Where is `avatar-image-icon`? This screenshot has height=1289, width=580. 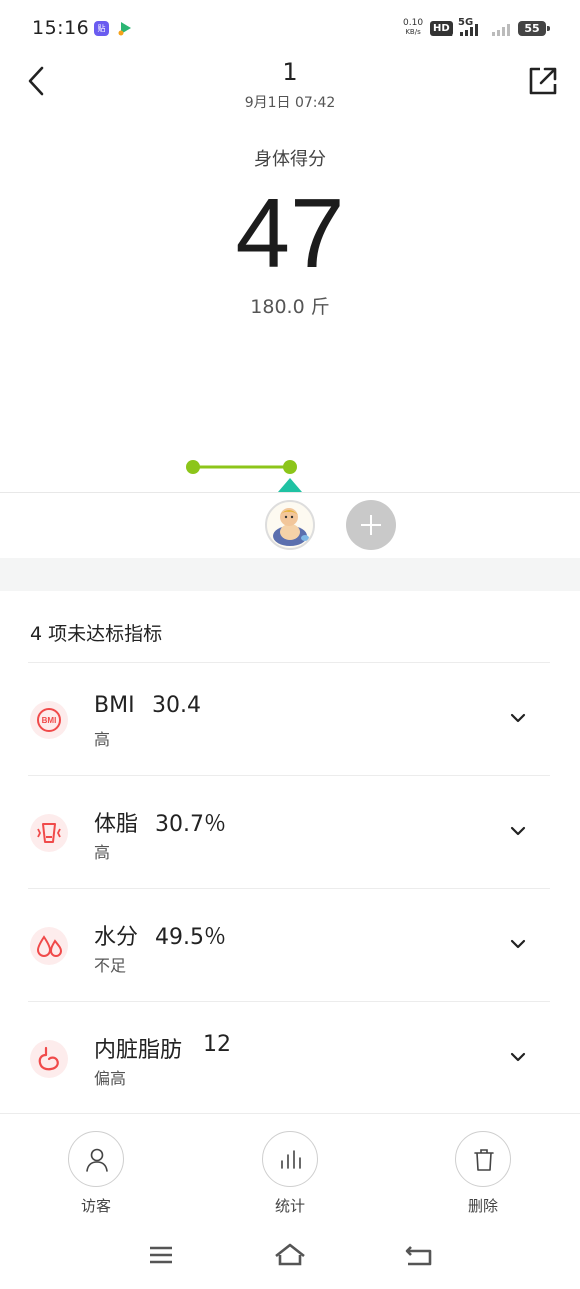
avatar-image-icon is located at coordinates (291, 527).